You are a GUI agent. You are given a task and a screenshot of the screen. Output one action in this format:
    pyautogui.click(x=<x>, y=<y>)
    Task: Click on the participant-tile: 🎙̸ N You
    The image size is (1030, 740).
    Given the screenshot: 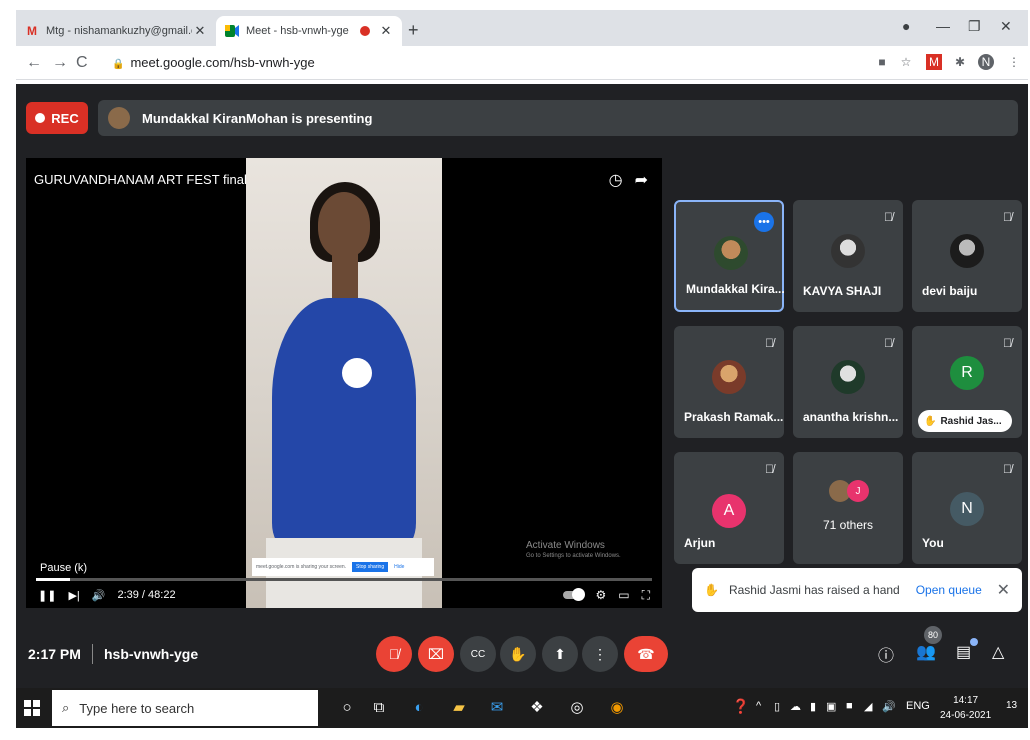 What is the action you would take?
    pyautogui.click(x=967, y=508)
    